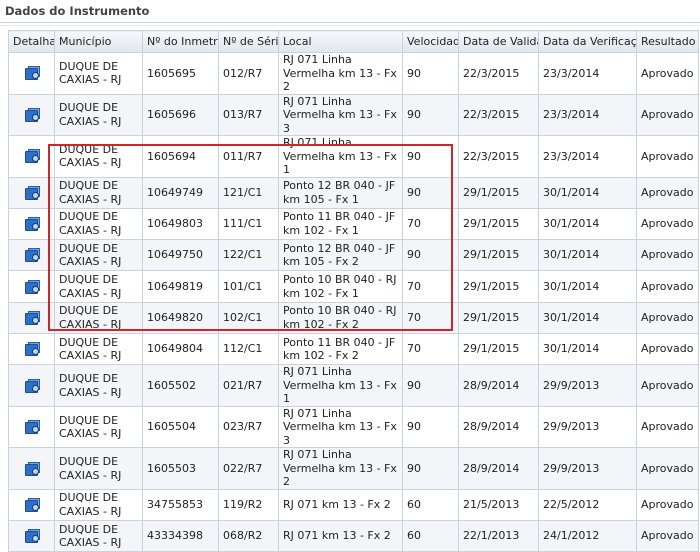 The height and width of the screenshot is (552, 700). What do you see at coordinates (180, 317) in the screenshot?
I see `inmetro-cell: 10649820` at bounding box center [180, 317].